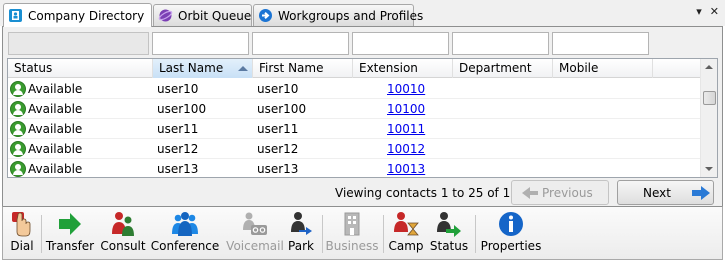  What do you see at coordinates (503, 68) in the screenshot?
I see `column-header-department: Department` at bounding box center [503, 68].